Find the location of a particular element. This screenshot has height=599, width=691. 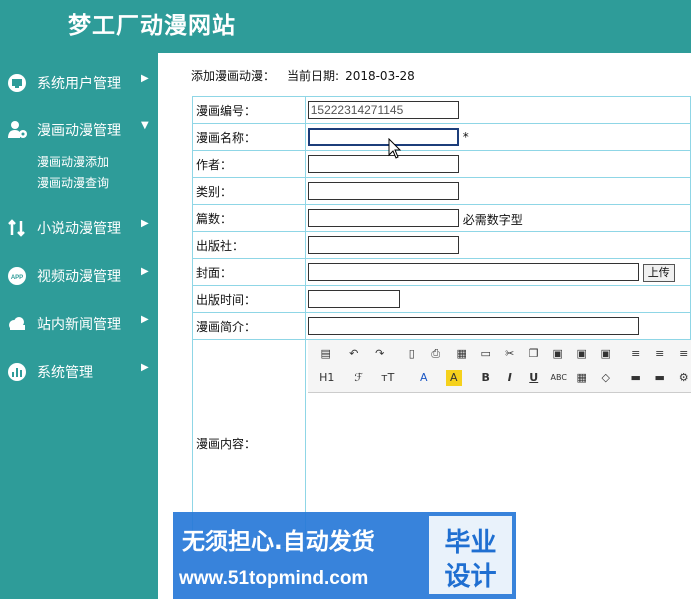

publisher-label: 出版社： is located at coordinates (249, 245).